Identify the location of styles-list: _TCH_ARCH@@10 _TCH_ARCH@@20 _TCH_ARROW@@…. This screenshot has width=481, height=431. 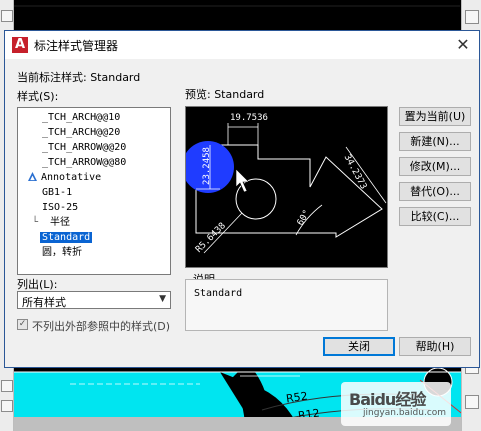
(94, 191).